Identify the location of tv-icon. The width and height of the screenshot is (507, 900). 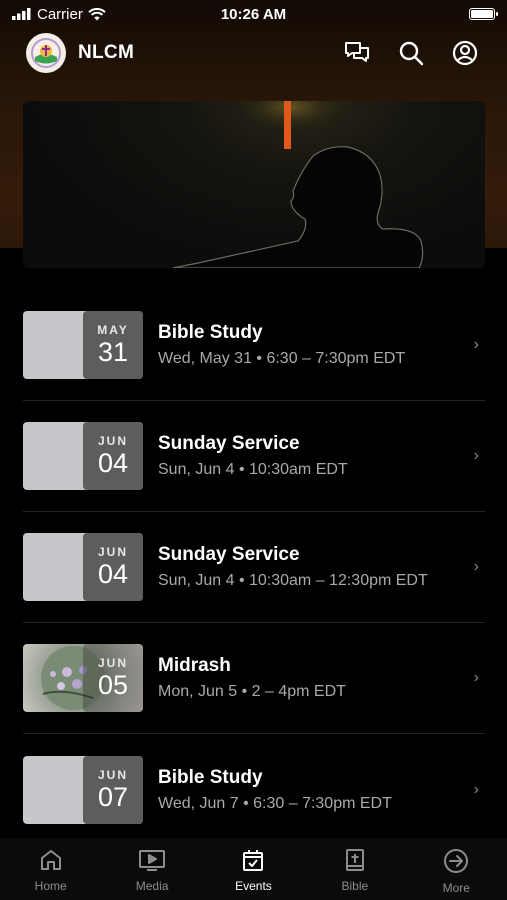
(152, 860).